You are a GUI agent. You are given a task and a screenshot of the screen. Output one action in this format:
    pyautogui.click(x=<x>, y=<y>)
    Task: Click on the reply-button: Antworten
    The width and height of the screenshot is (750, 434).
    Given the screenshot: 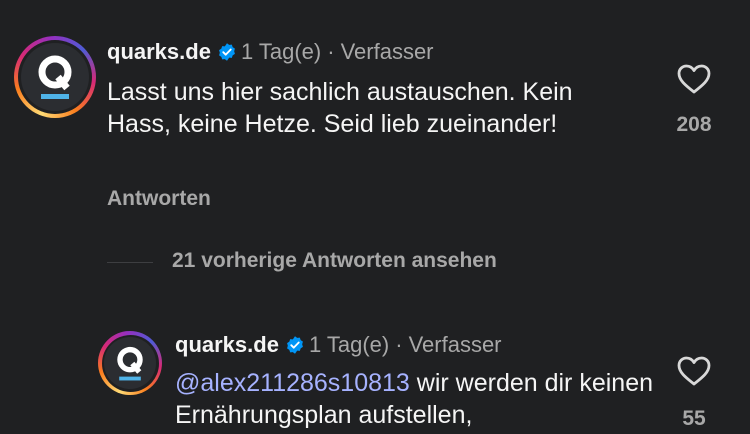 What is the action you would take?
    pyautogui.click(x=159, y=199)
    